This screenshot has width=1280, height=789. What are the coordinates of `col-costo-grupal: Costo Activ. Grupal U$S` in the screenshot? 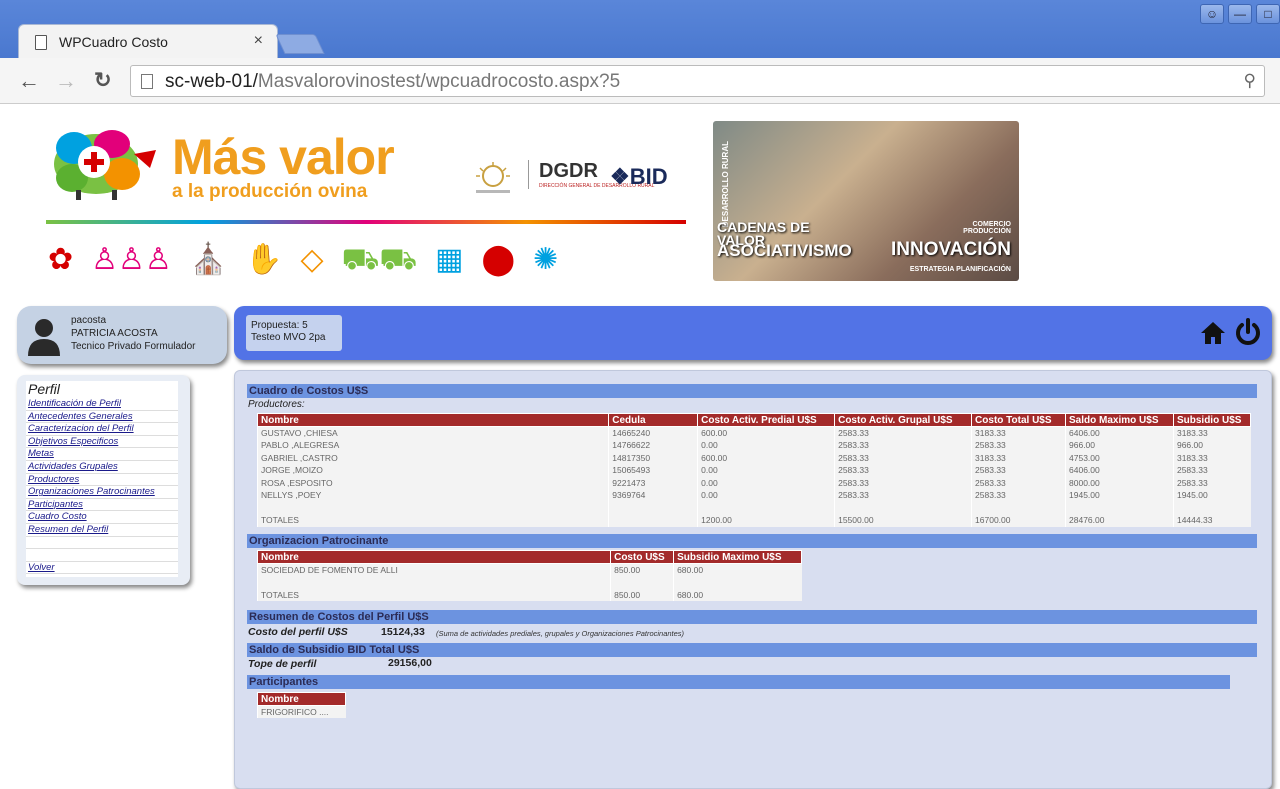 It's located at (903, 420).